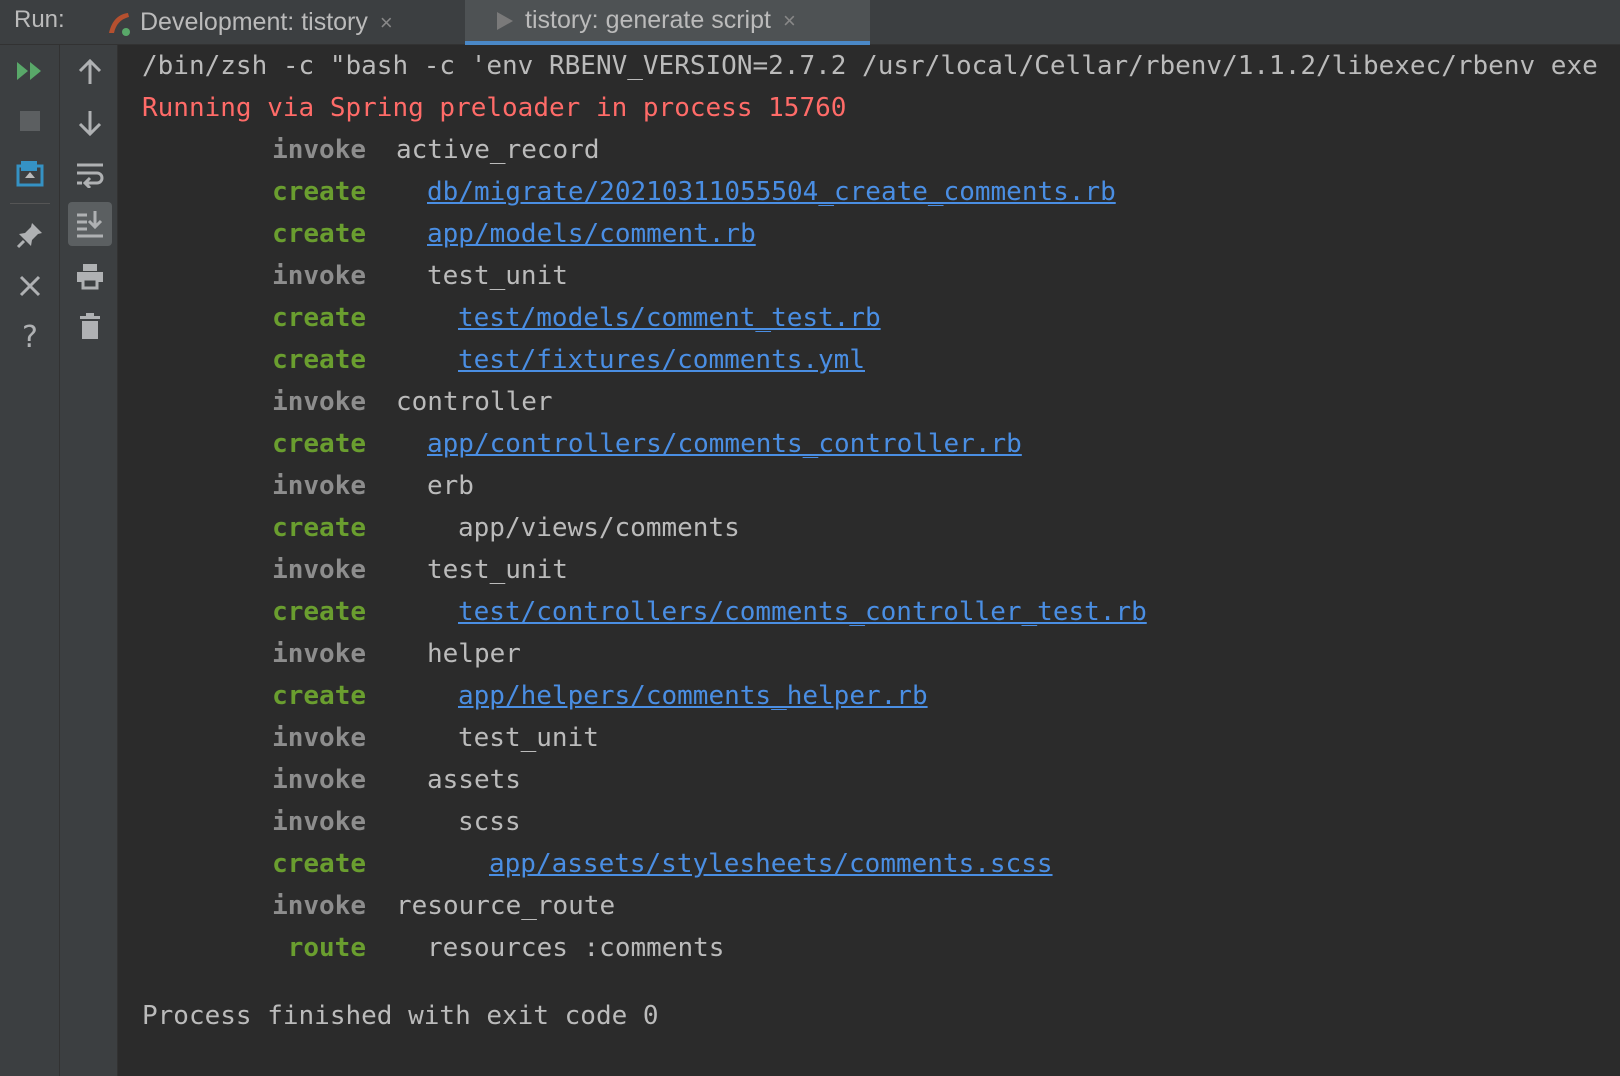  Describe the element at coordinates (119, 24) in the screenshot. I see `rails-icon` at that location.